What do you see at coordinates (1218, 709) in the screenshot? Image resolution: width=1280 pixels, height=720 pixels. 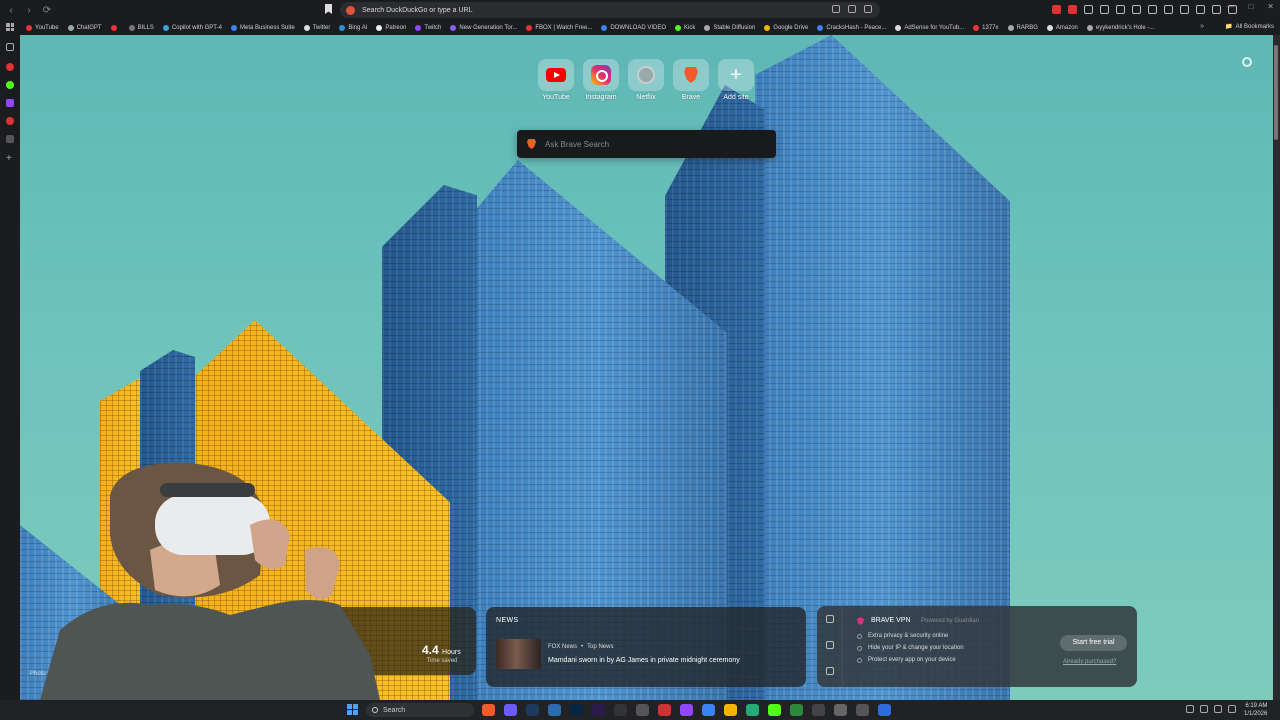 I see `network-icon` at bounding box center [1218, 709].